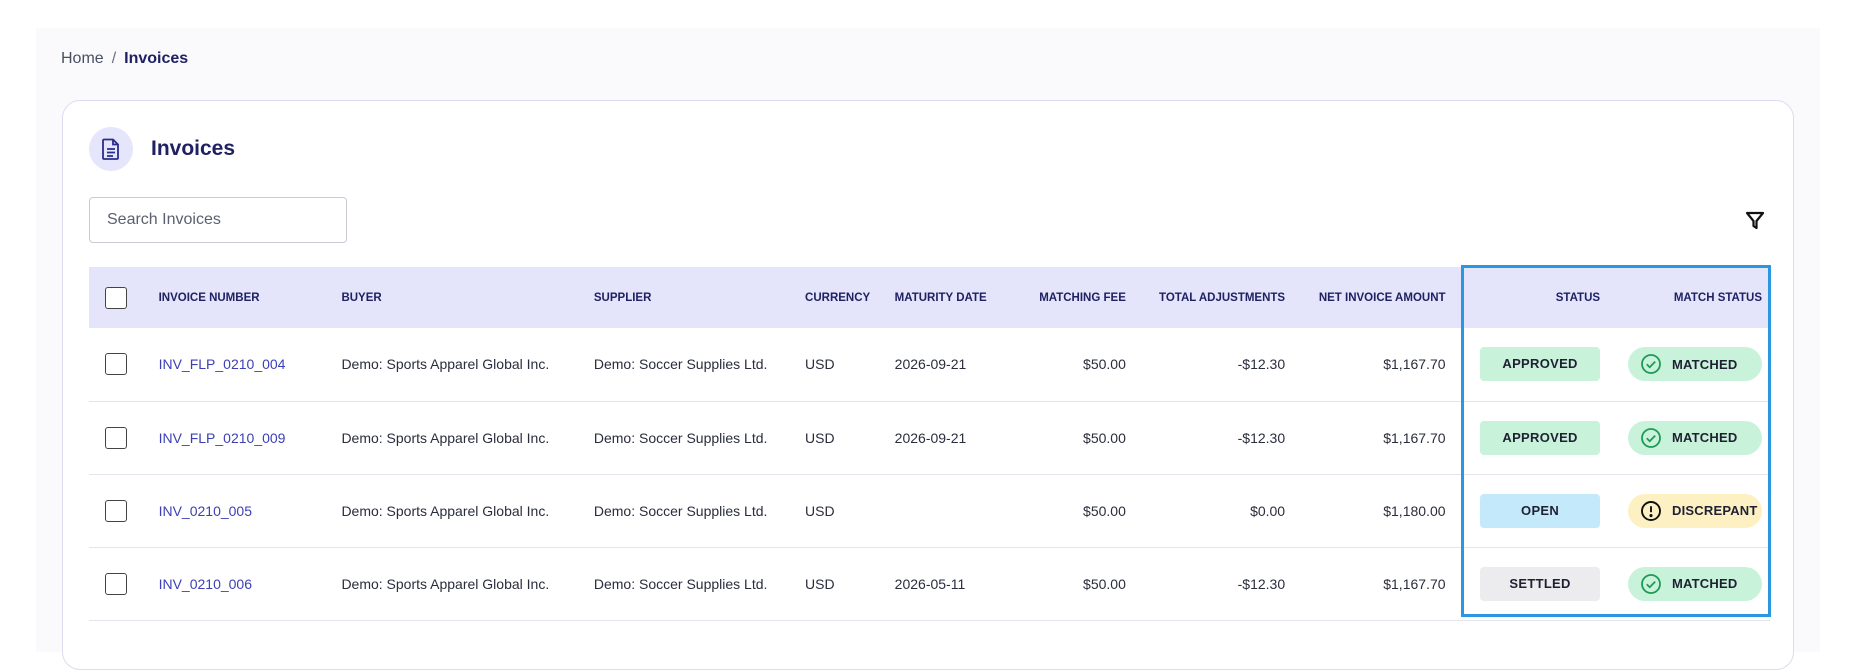 The image size is (1855, 670). What do you see at coordinates (116, 297) in the screenshot?
I see `select-all-checkbox` at bounding box center [116, 297].